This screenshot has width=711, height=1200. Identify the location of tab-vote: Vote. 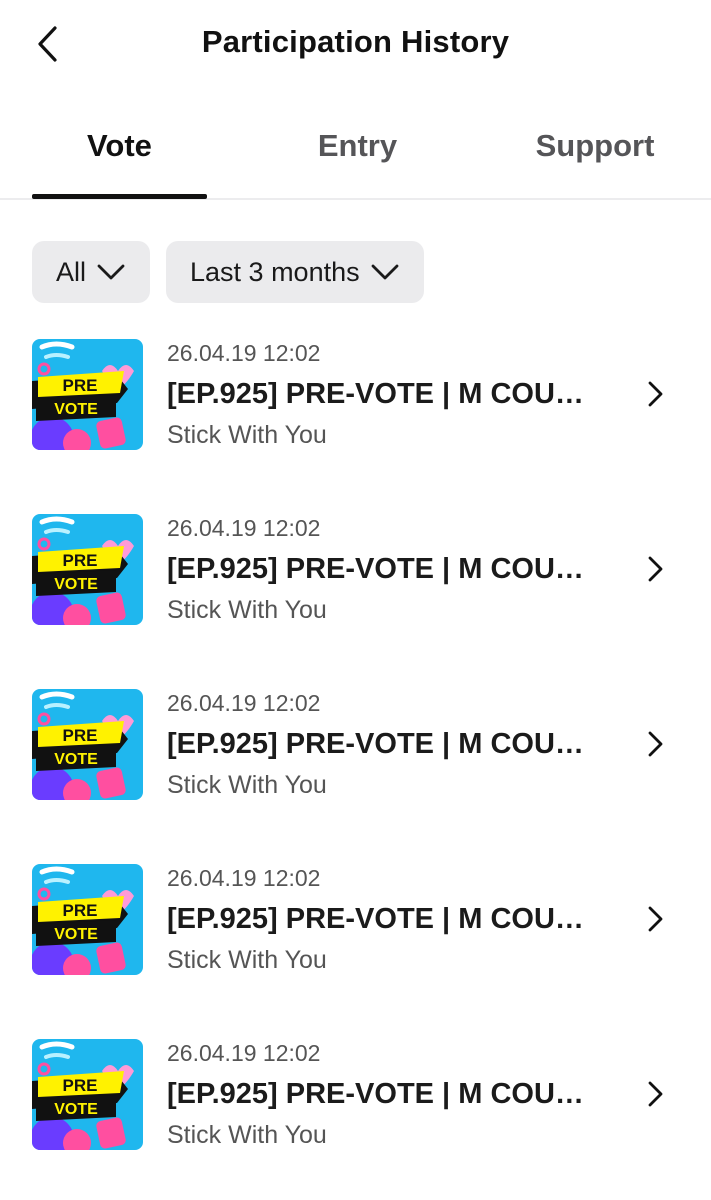
(119, 164).